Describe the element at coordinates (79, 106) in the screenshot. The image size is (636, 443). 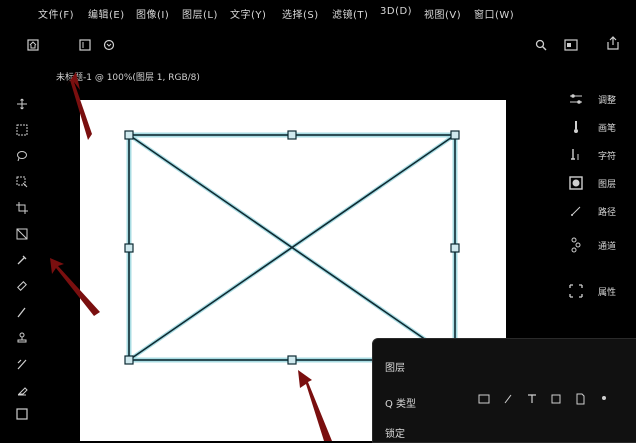
I see `annotation-arrow-doc-tab` at that location.